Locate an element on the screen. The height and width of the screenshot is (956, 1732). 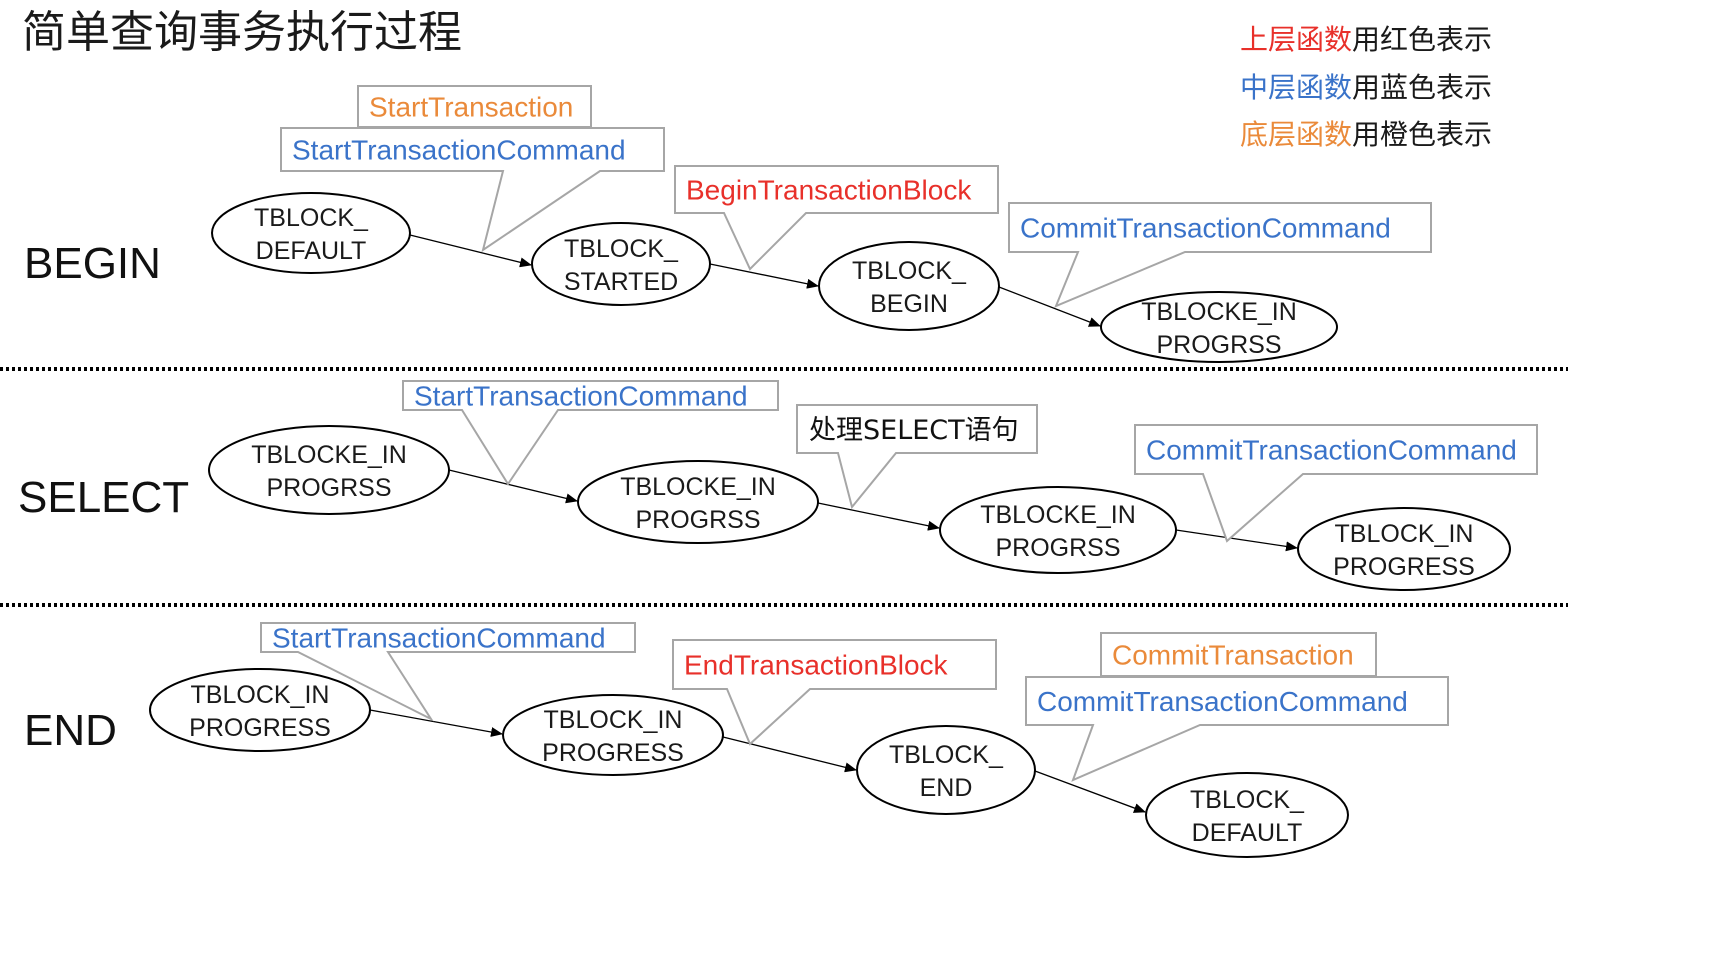
legend-lower-plain: 用橙色表示 is located at coordinates (1422, 134).